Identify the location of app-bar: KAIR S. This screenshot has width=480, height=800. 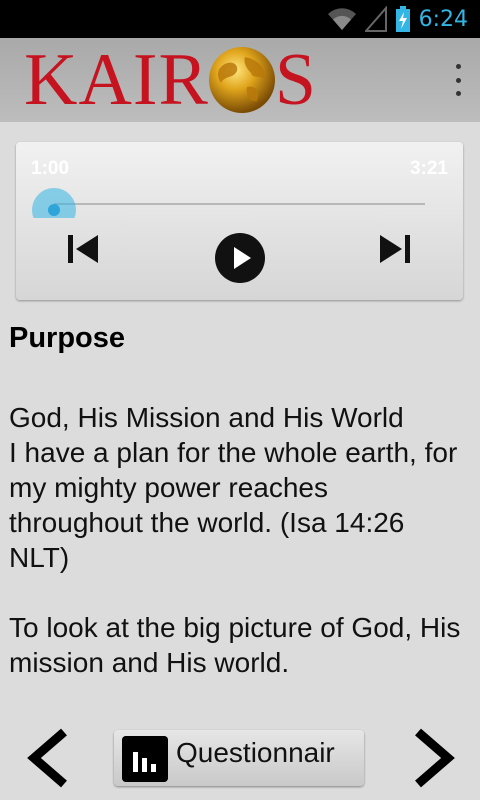
(240, 80).